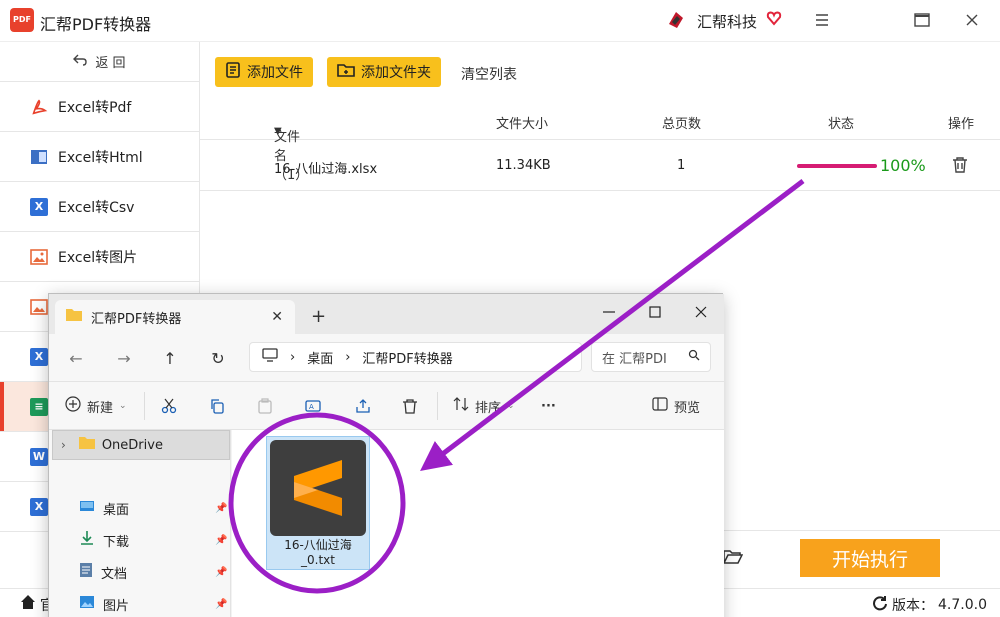  I want to click on preview-button: 预览, so click(676, 406).